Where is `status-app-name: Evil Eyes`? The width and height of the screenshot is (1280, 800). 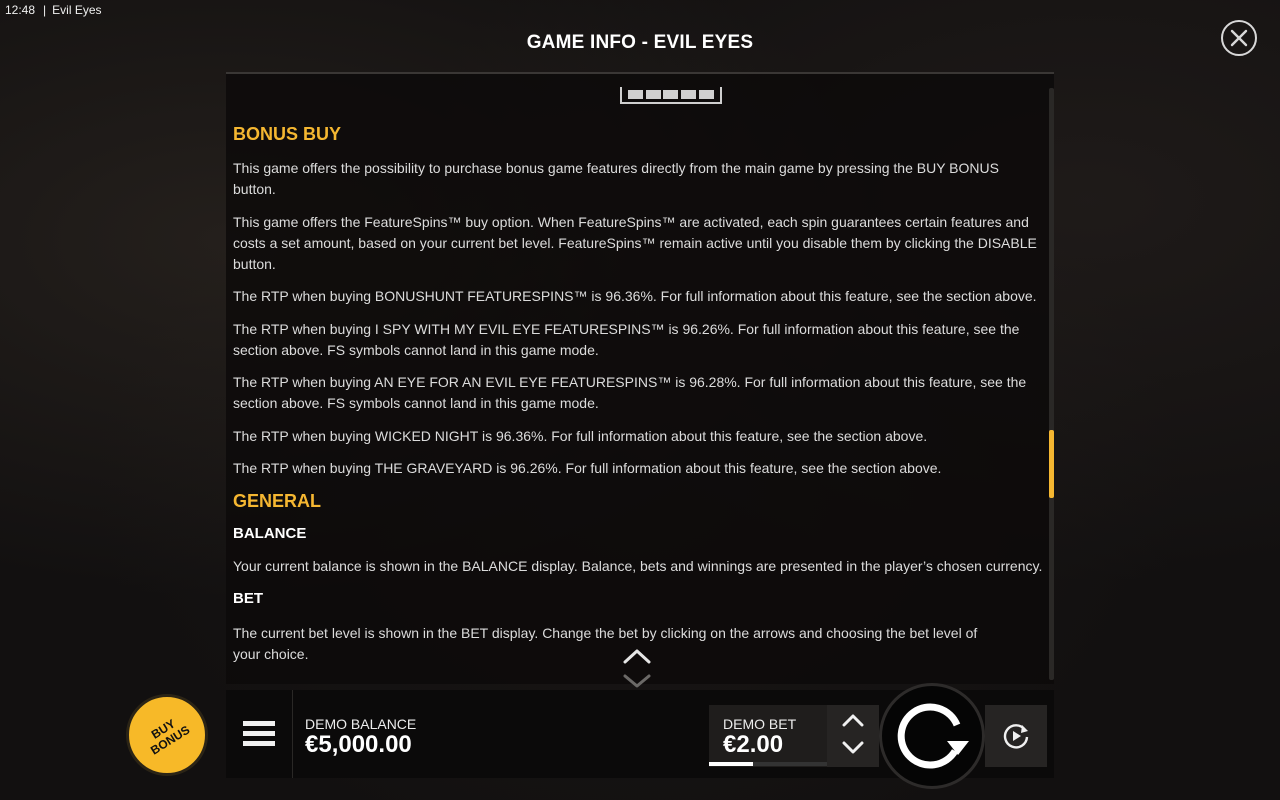
status-app-name: Evil Eyes is located at coordinates (77, 10).